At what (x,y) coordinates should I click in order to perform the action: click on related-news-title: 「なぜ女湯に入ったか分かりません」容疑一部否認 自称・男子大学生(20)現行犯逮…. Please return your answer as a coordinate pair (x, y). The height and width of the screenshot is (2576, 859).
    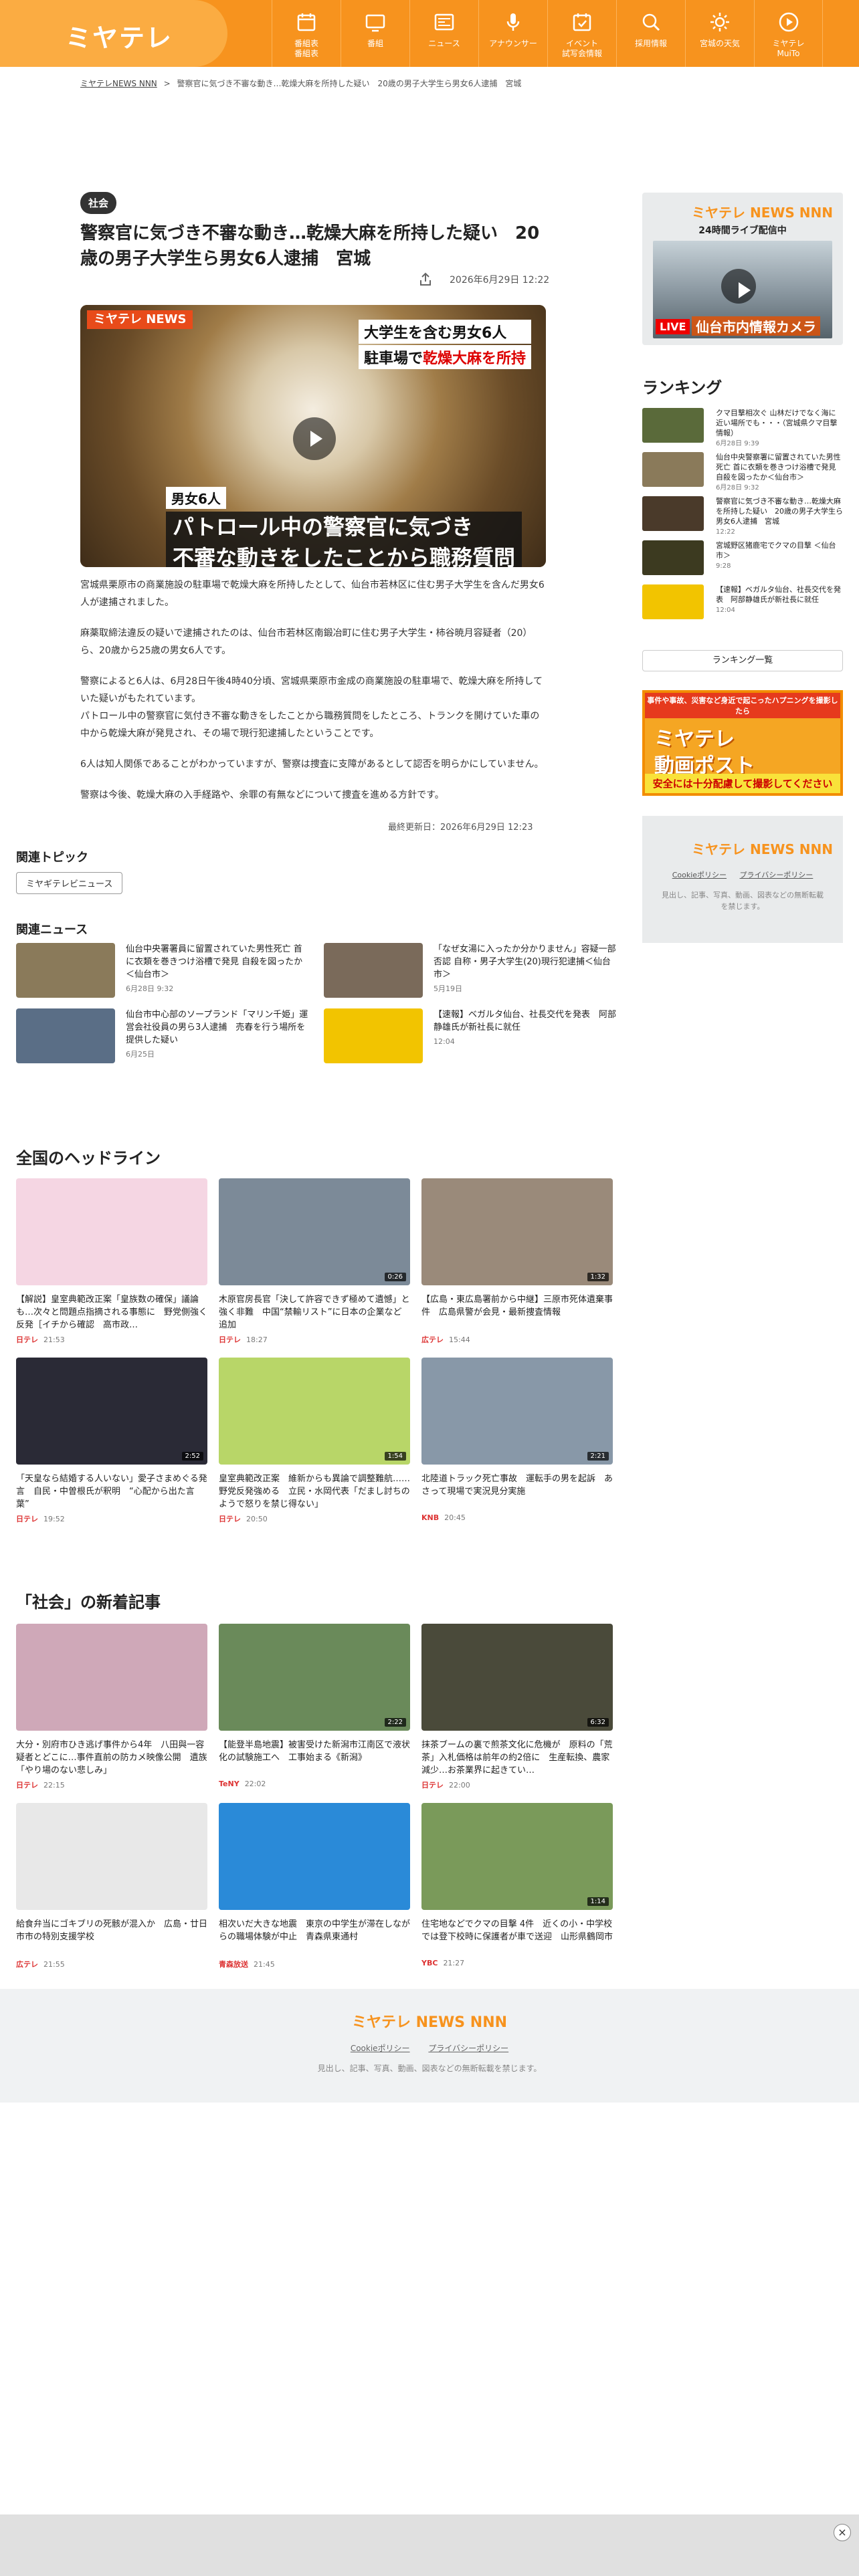
    Looking at the image, I should click on (525, 962).